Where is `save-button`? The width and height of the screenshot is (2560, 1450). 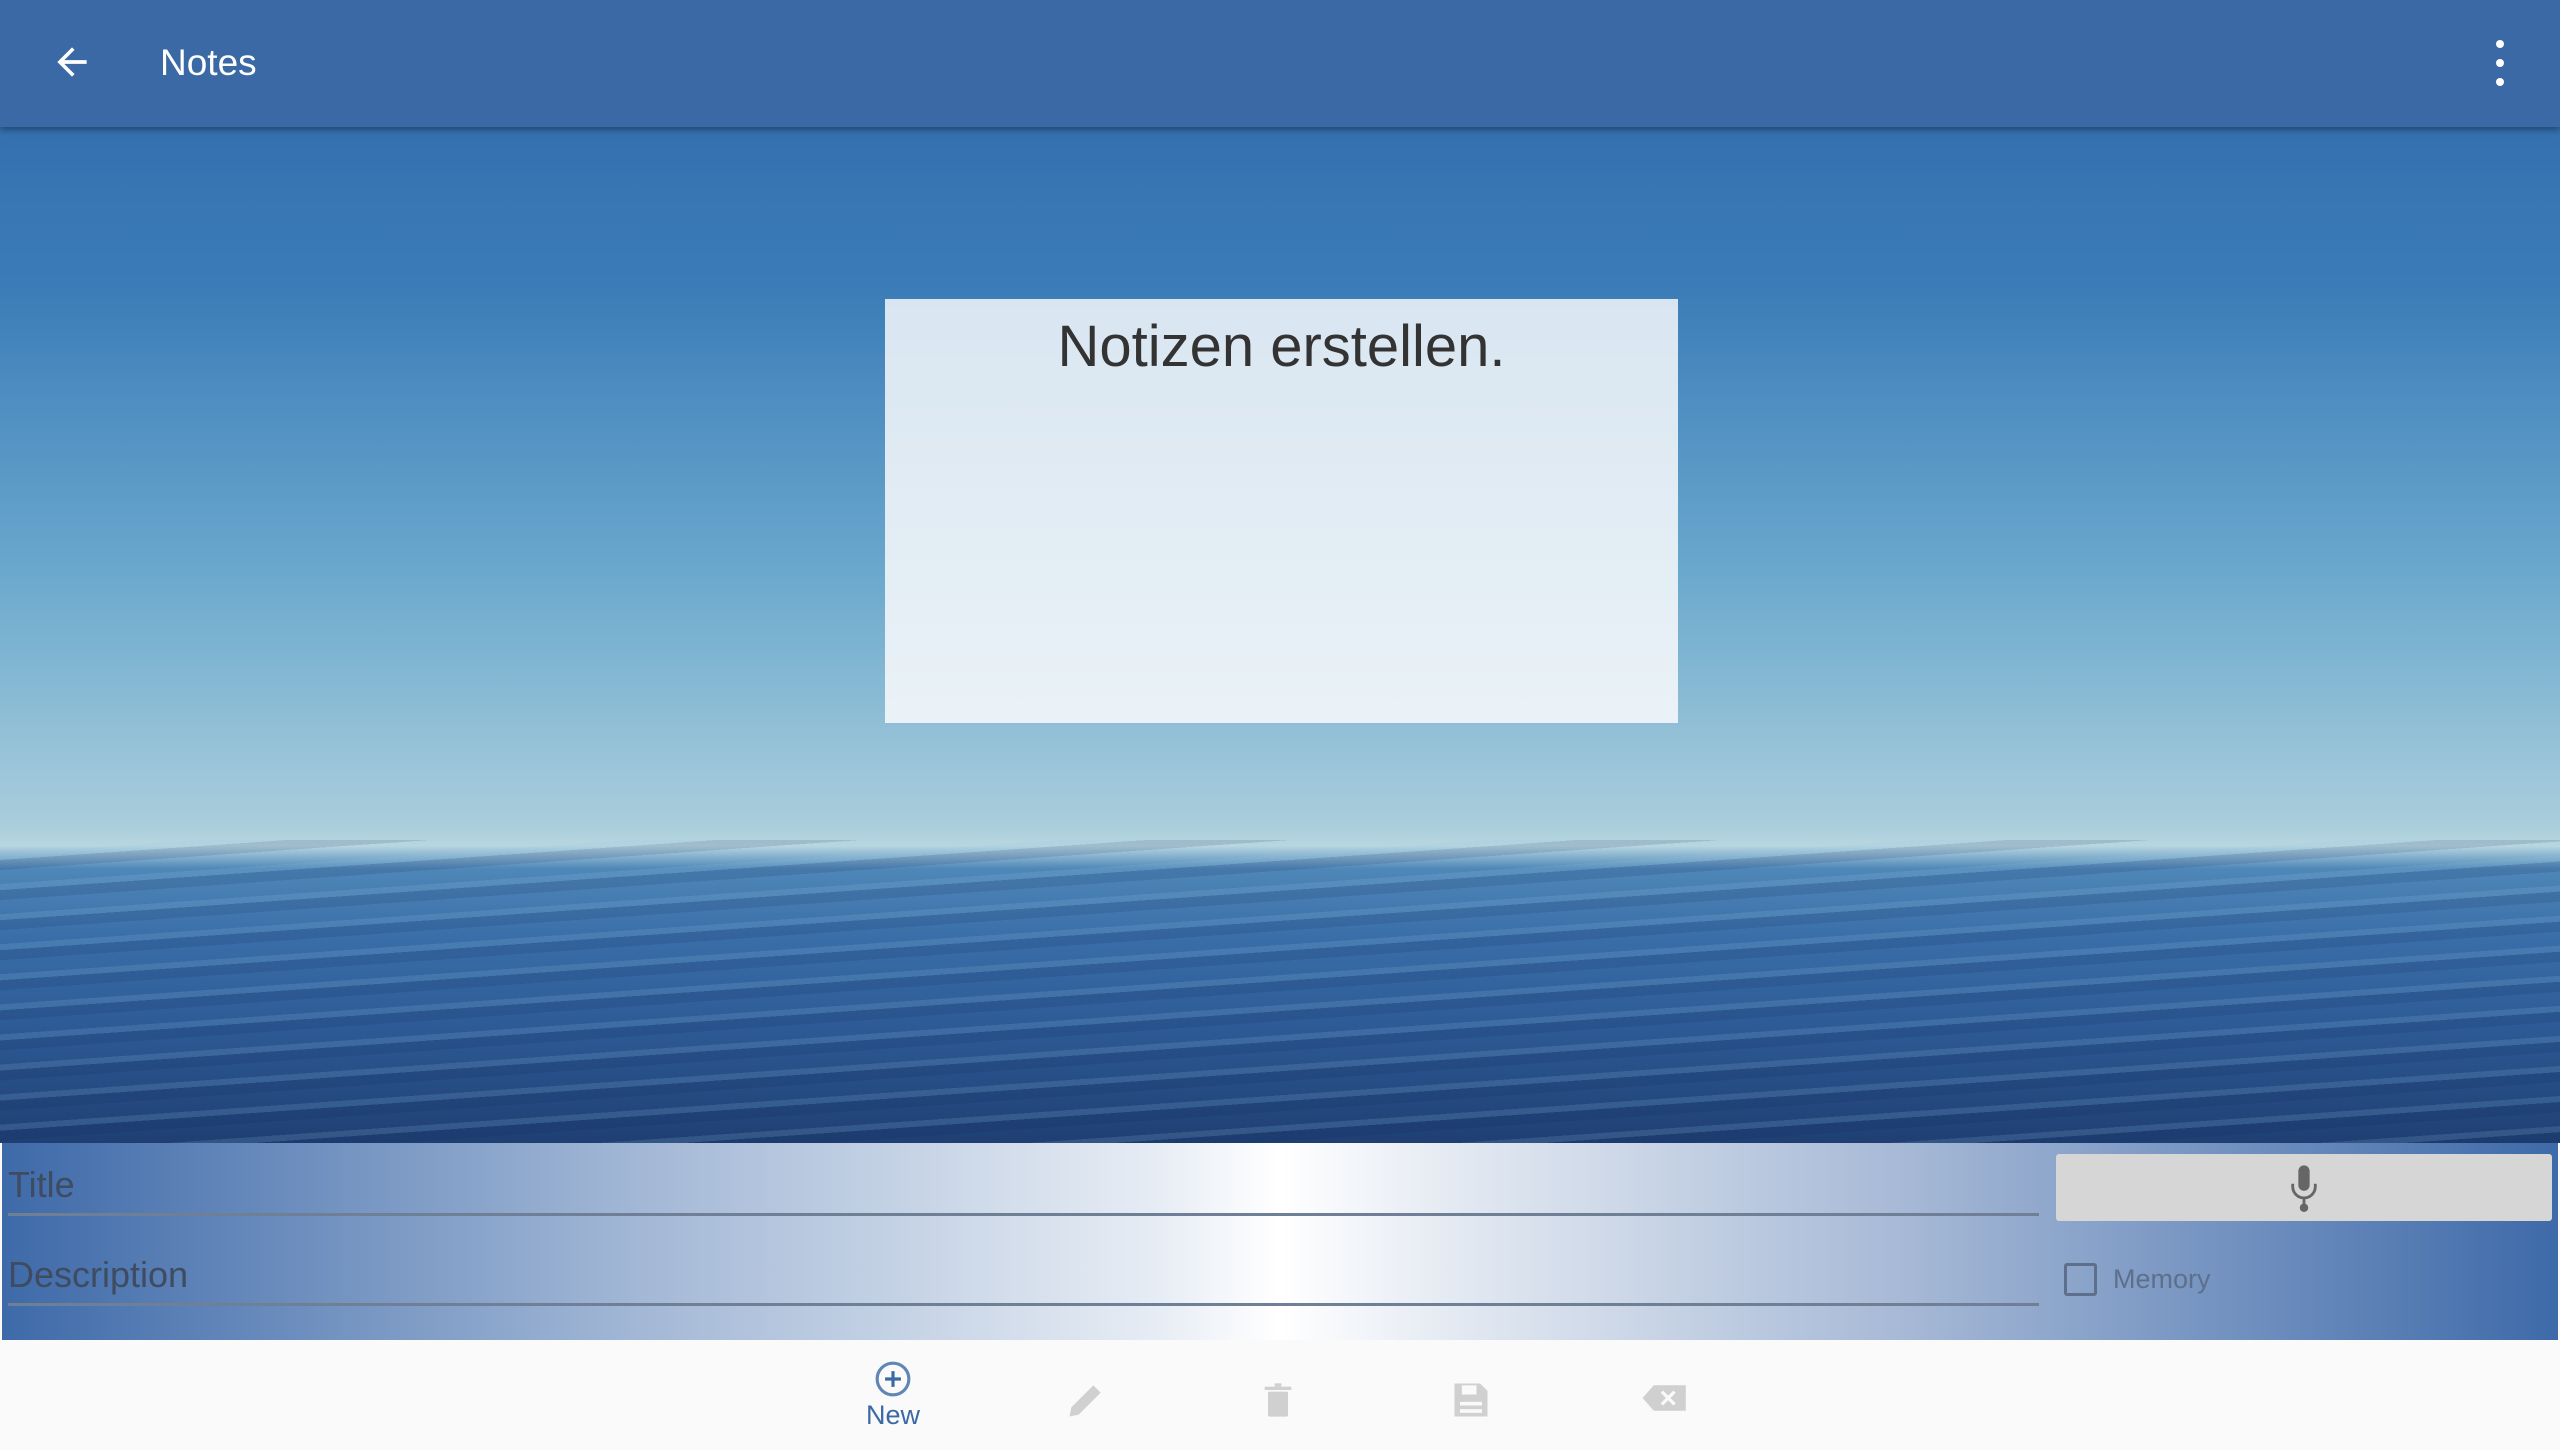 save-button is located at coordinates (1471, 1414).